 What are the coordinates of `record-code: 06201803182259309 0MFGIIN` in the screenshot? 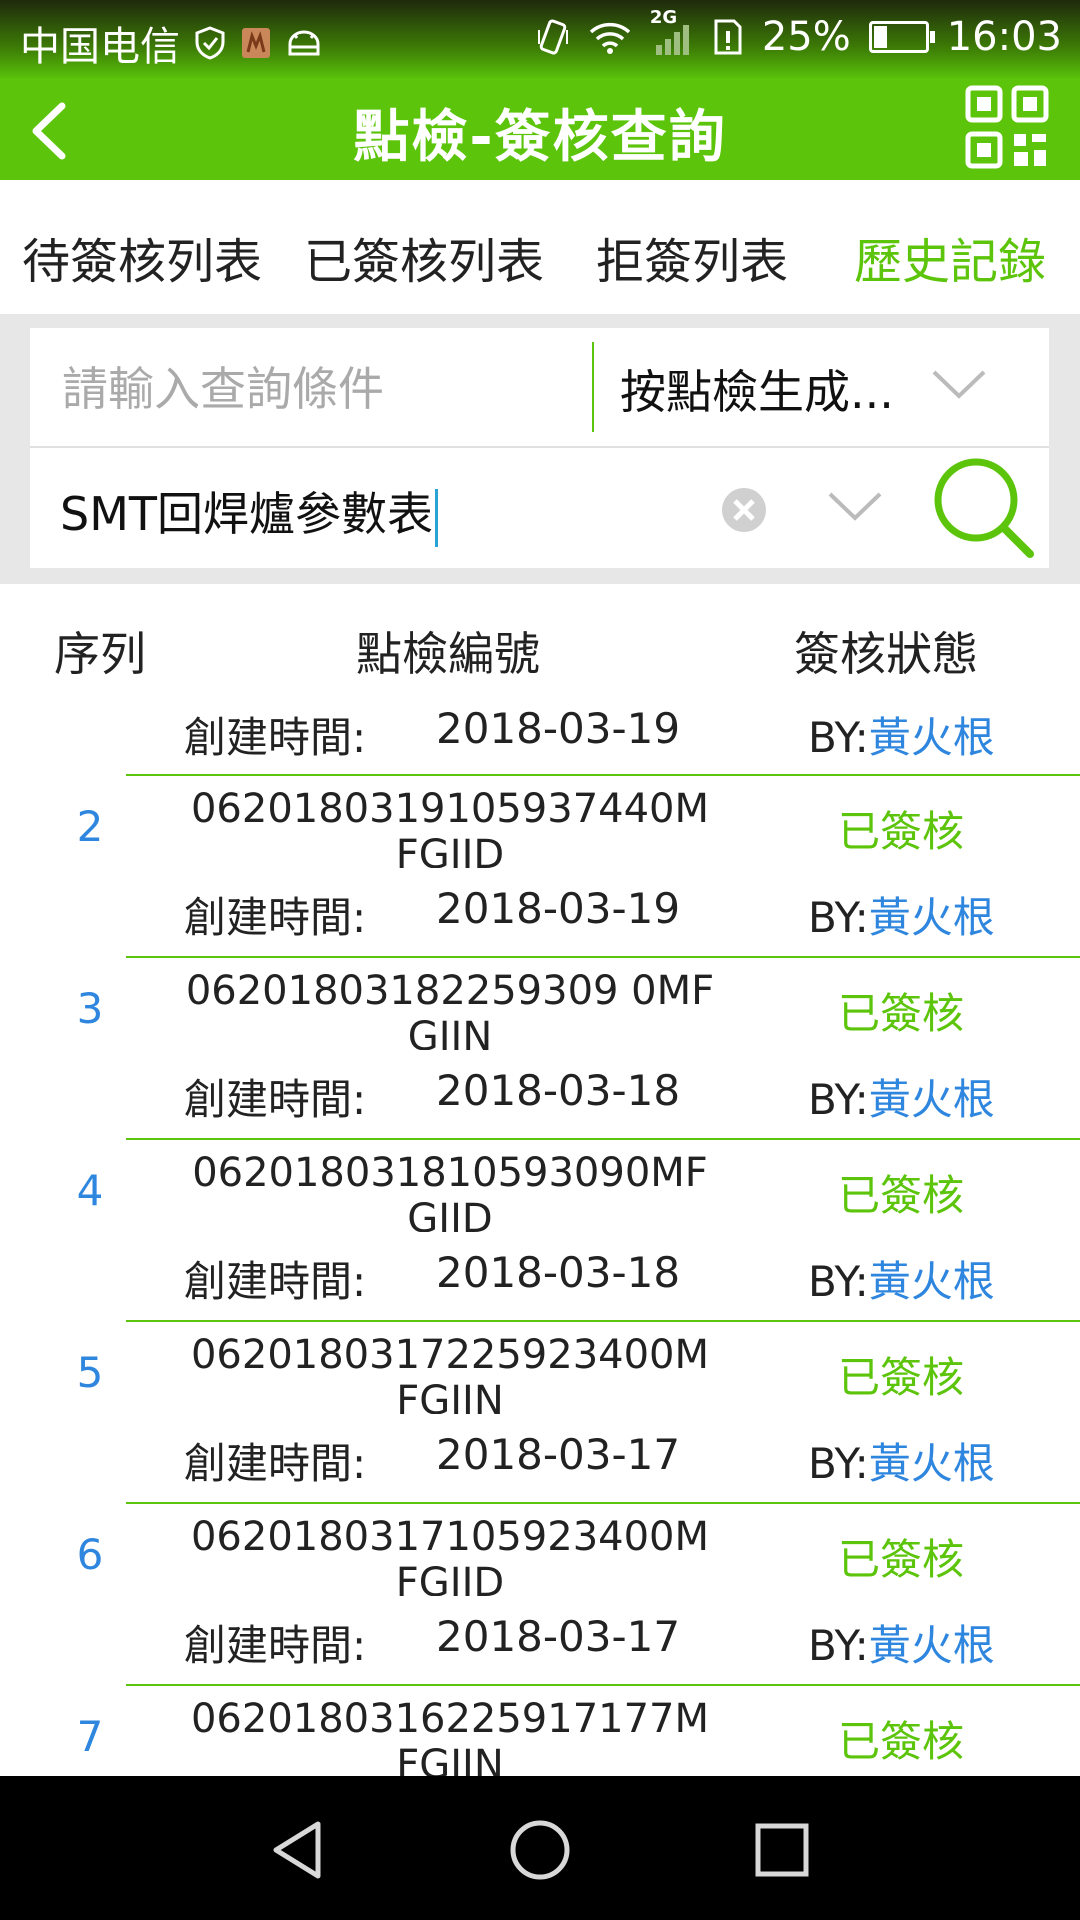 It's located at (450, 1009).